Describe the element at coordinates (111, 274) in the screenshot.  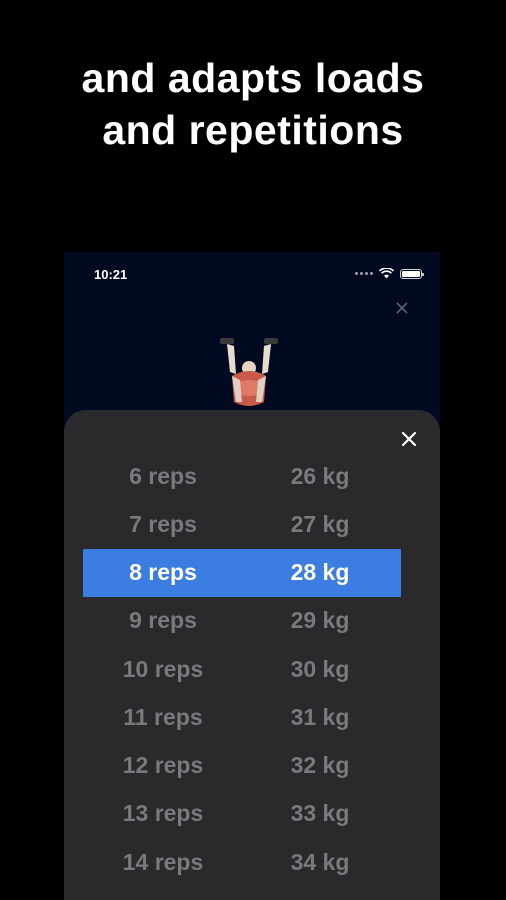
I see `status-time: 10:21` at that location.